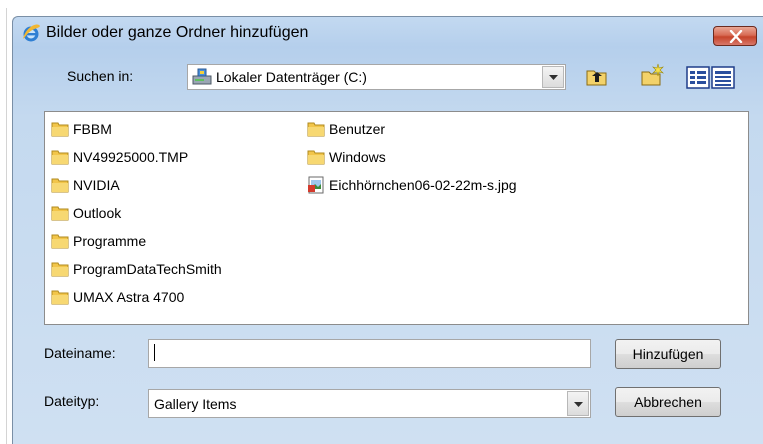 Image resolution: width=763 pixels, height=444 pixels. What do you see at coordinates (154, 352) in the screenshot?
I see `text-caret` at bounding box center [154, 352].